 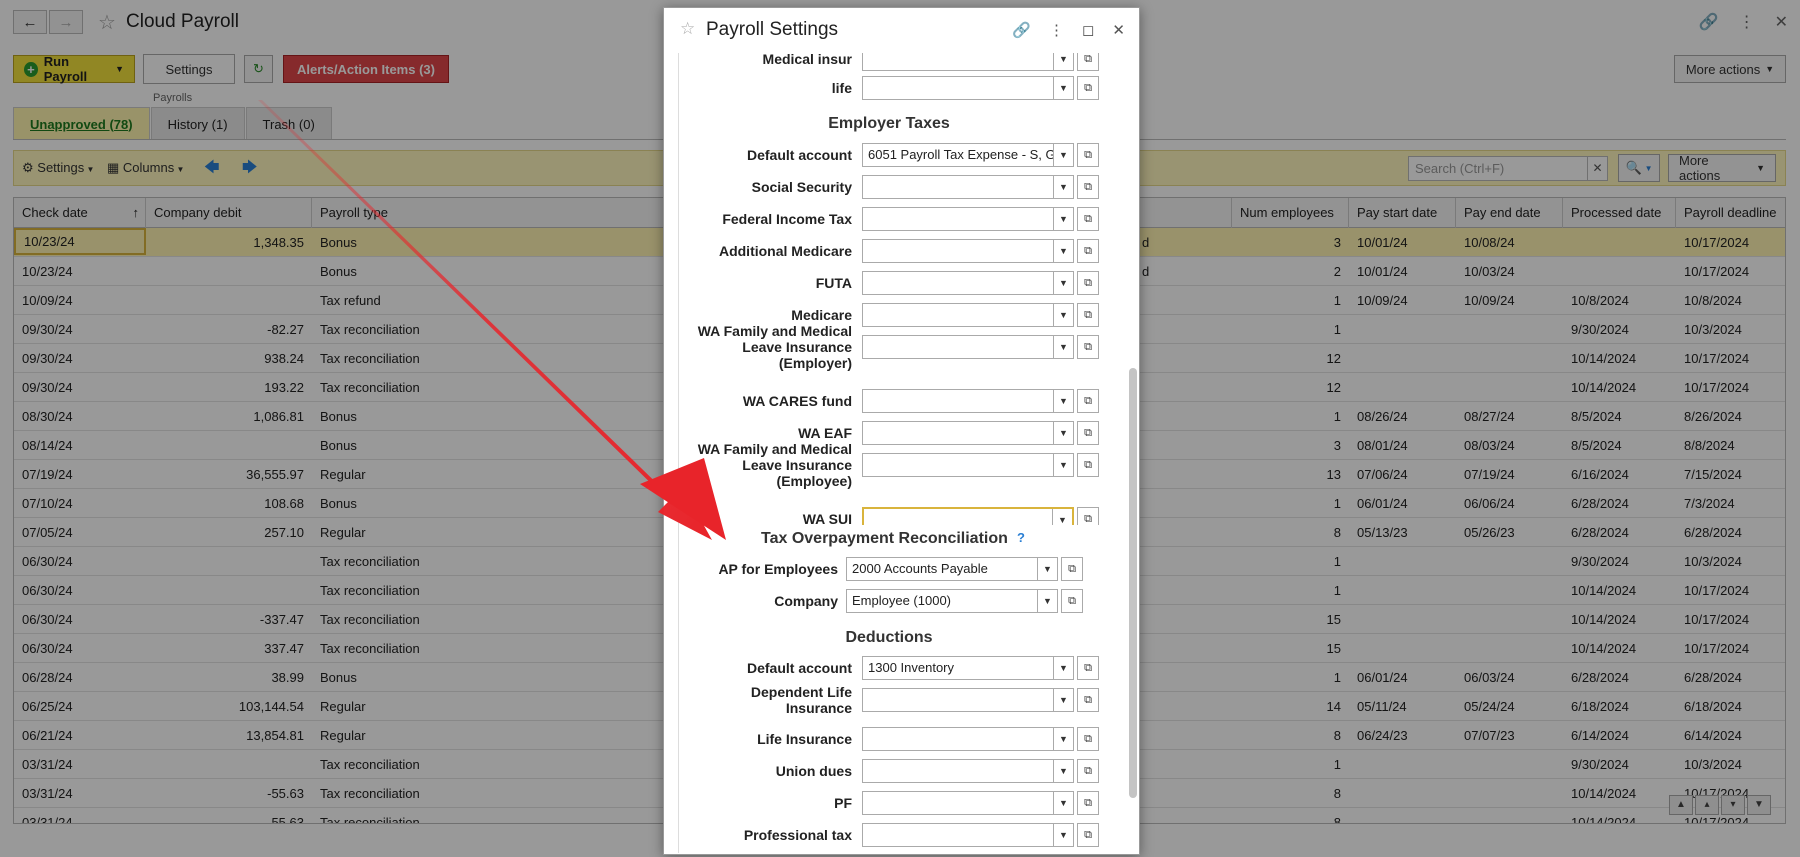 What do you see at coordinates (825, 433) in the screenshot?
I see `label-wa-eaf: WA EAF` at bounding box center [825, 433].